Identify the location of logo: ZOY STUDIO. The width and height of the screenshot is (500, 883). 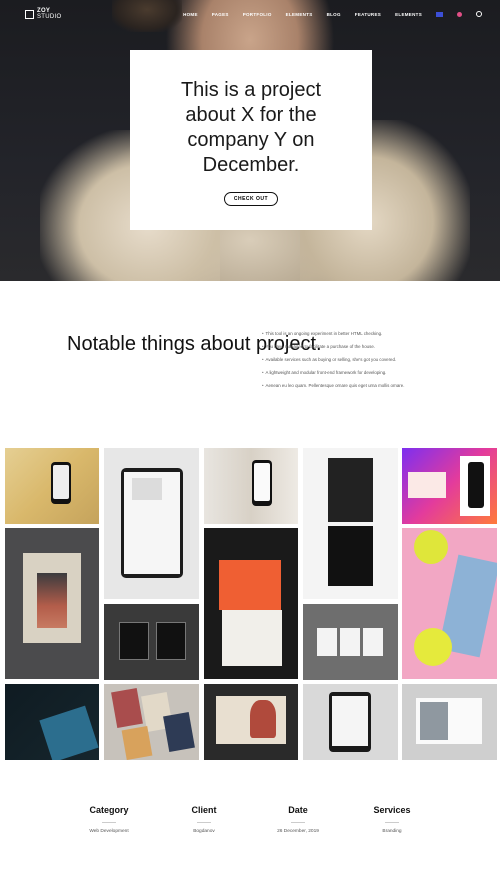
(43, 14).